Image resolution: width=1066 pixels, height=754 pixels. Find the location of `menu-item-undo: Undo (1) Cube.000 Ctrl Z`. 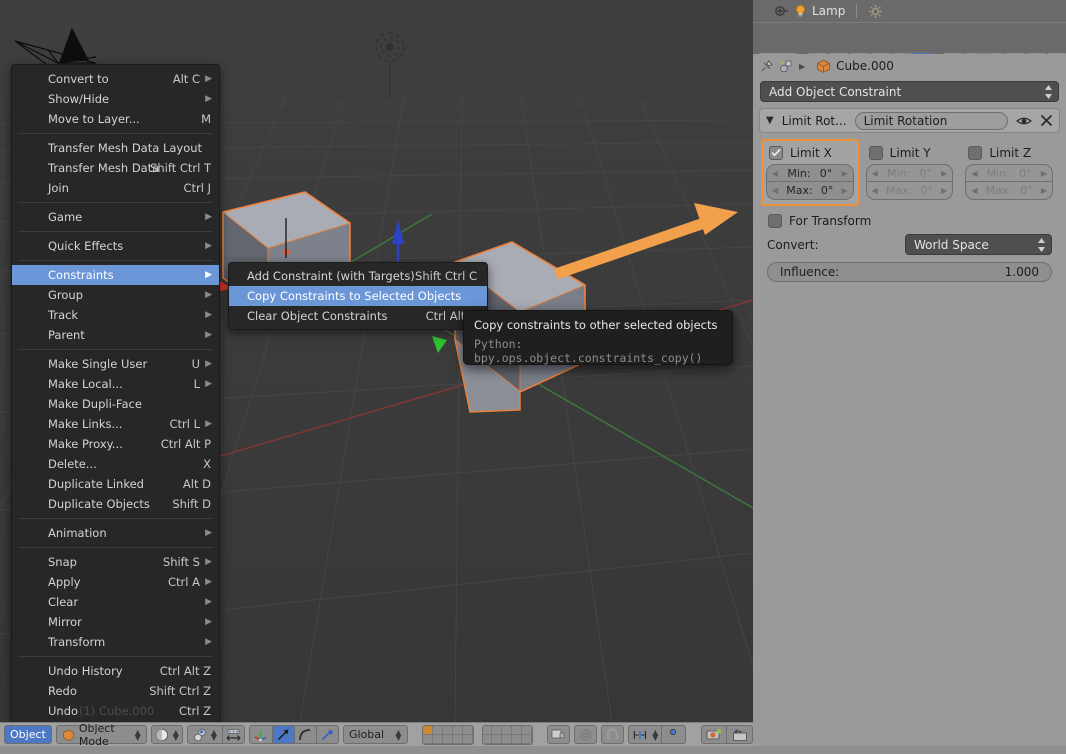

menu-item-undo: Undo (1) Cube.000 Ctrl Z is located at coordinates (115, 711).